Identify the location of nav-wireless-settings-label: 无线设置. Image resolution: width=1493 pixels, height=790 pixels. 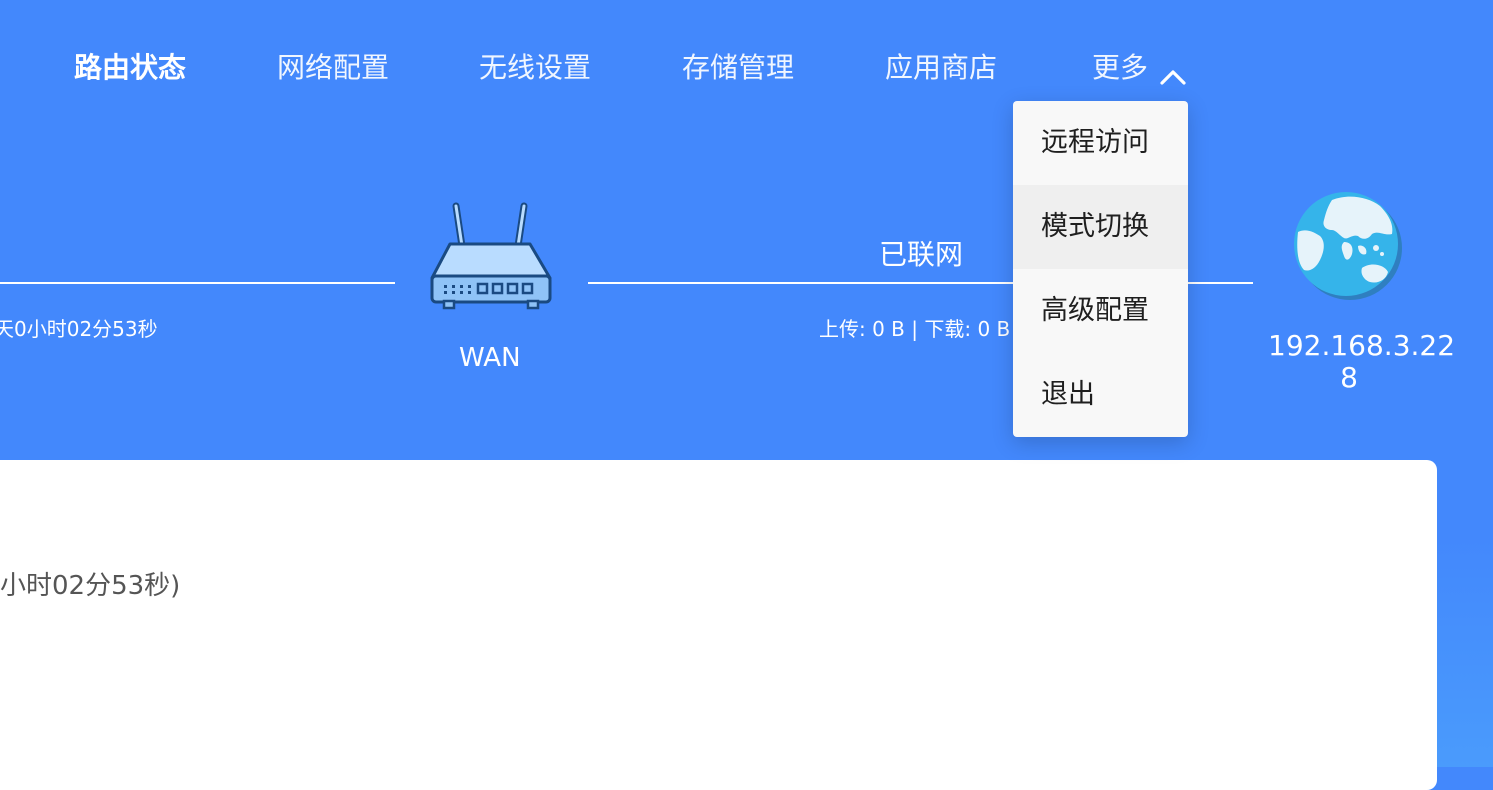
(535, 67).